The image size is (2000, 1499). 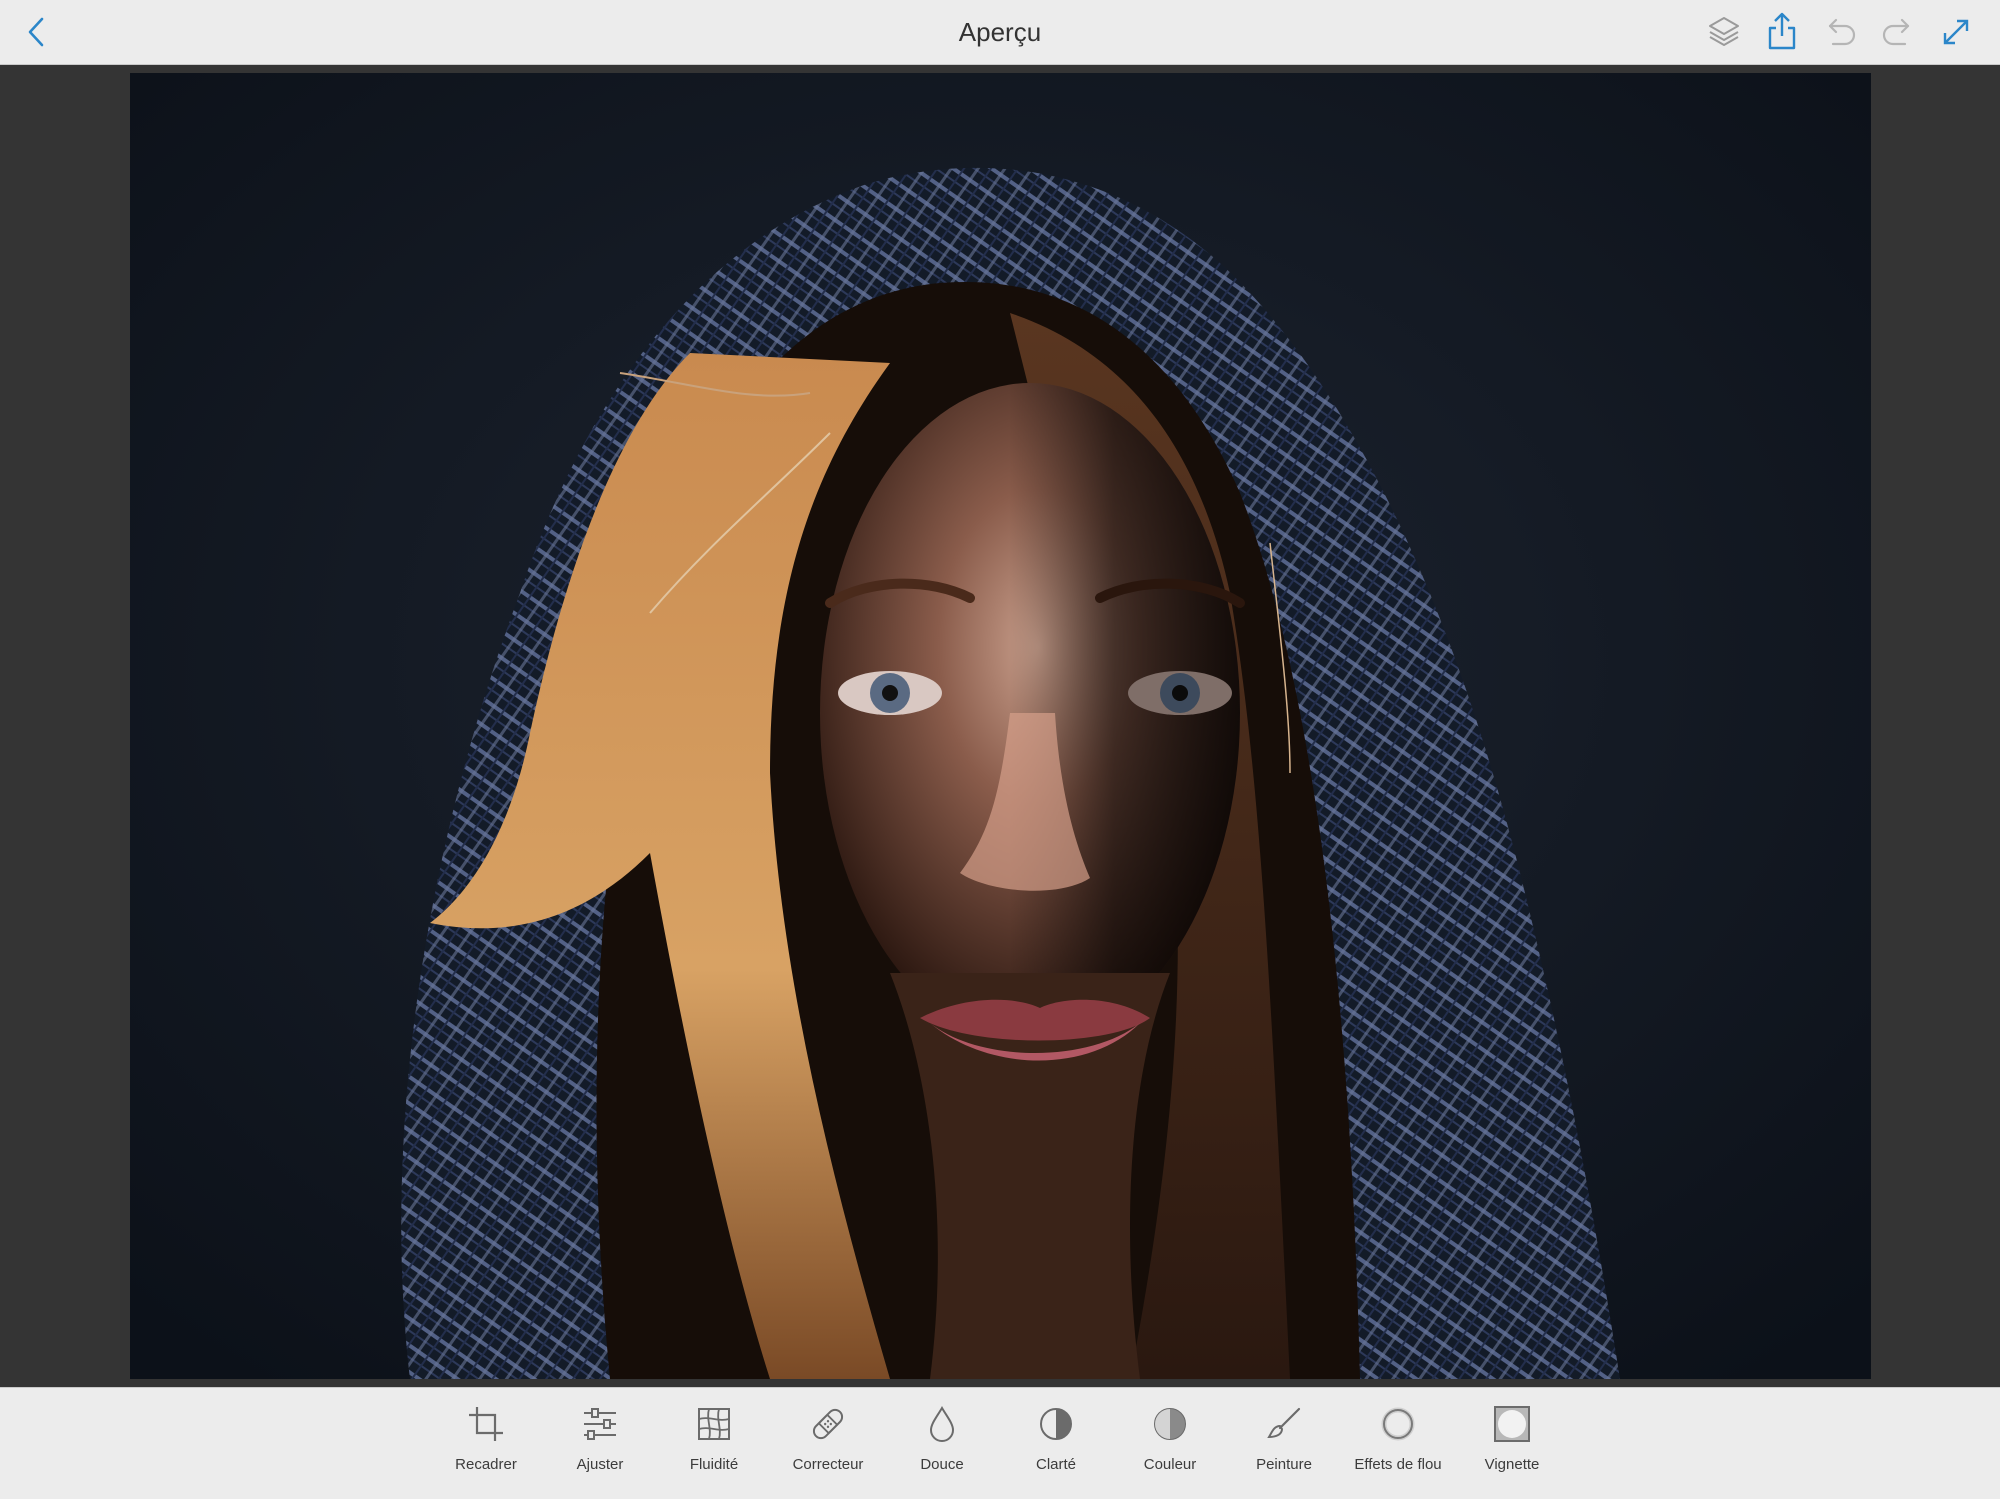 What do you see at coordinates (1056, 1424) in the screenshot?
I see `half-circle-icon` at bounding box center [1056, 1424].